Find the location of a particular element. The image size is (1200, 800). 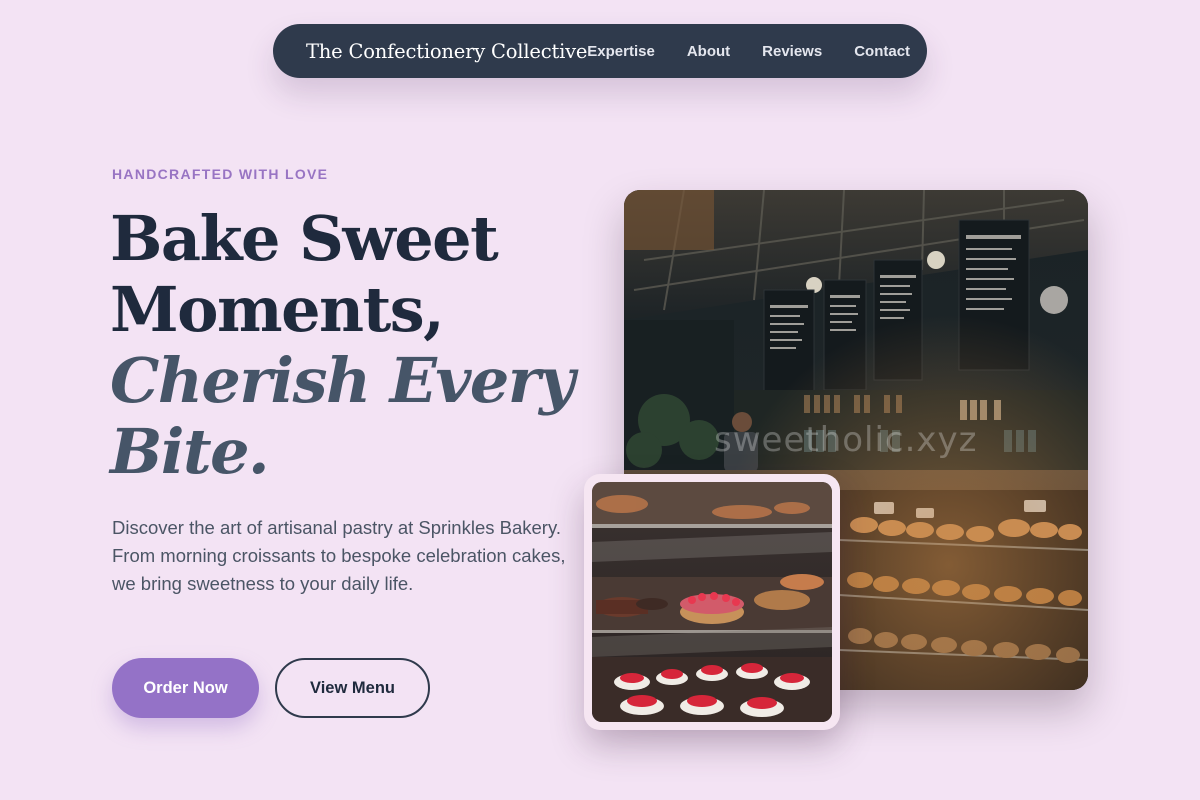

brand-logo: The Confectionery Collective is located at coordinates (446, 51).